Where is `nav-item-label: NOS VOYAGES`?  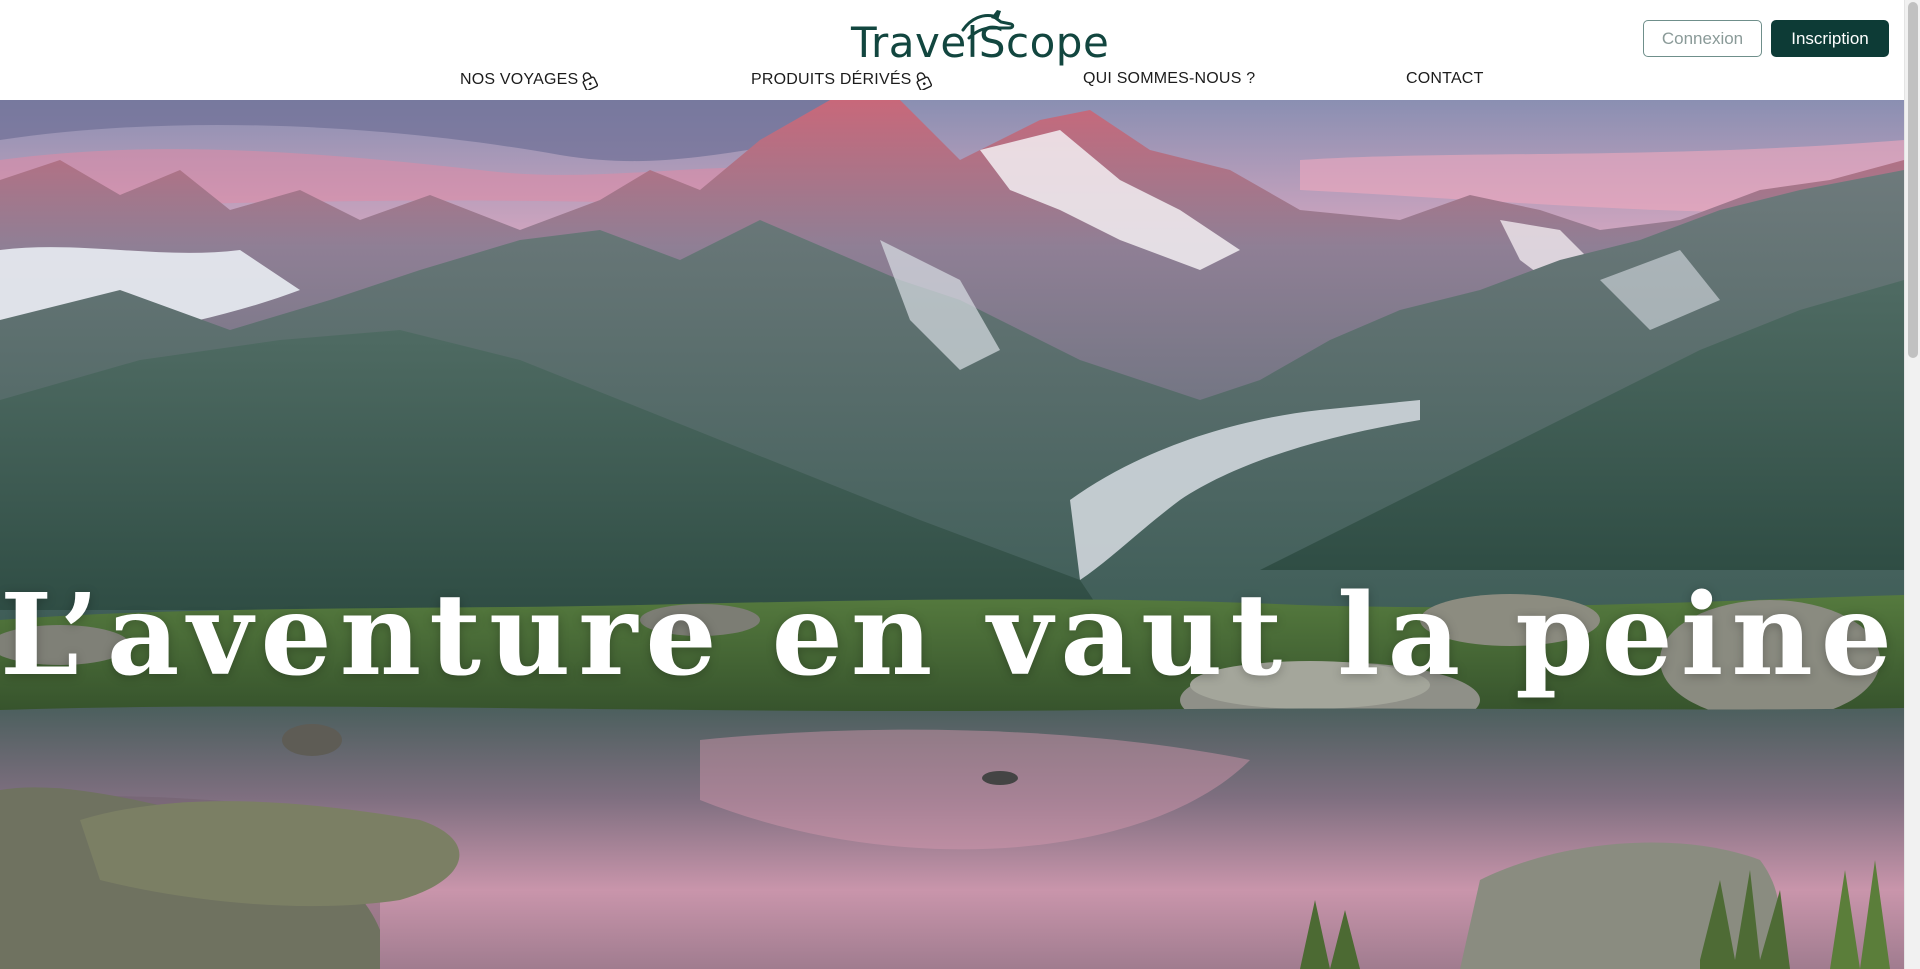
nav-item-label: NOS VOYAGES is located at coordinates (519, 79).